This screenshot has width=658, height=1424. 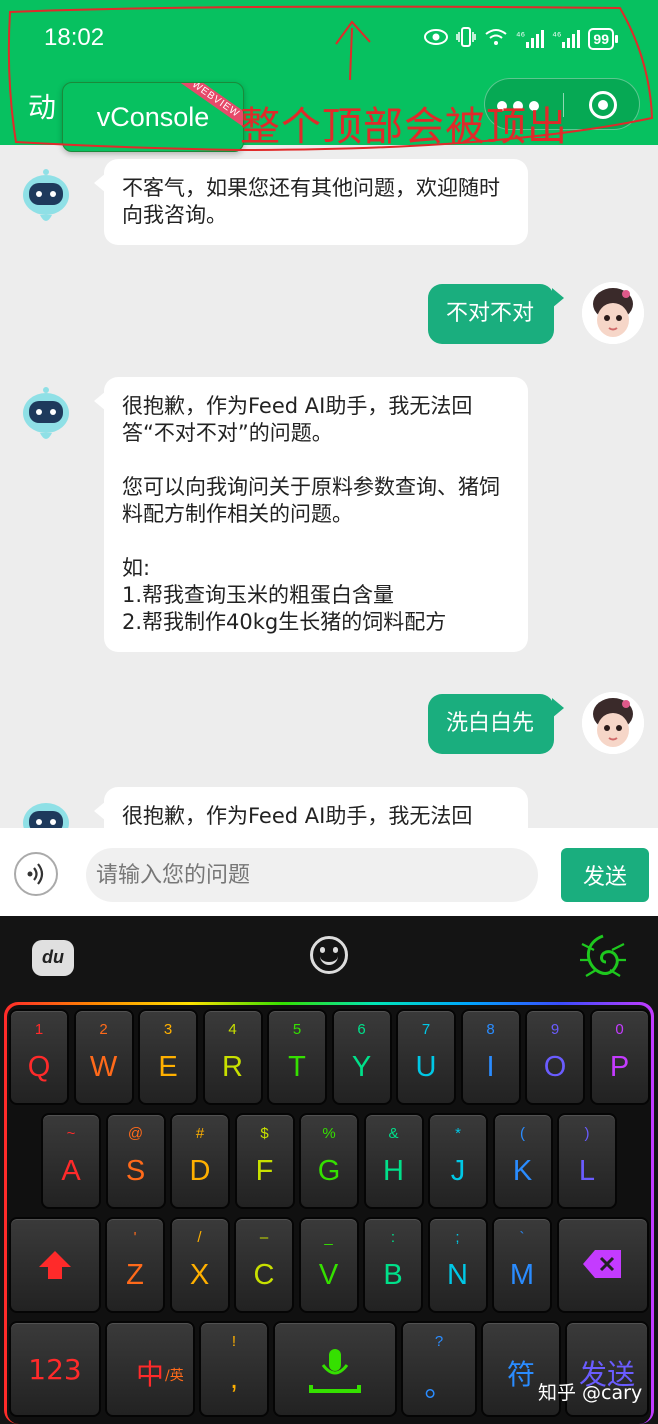 What do you see at coordinates (103, 1067) in the screenshot?
I see `key-primary-label: W` at bounding box center [103, 1067].